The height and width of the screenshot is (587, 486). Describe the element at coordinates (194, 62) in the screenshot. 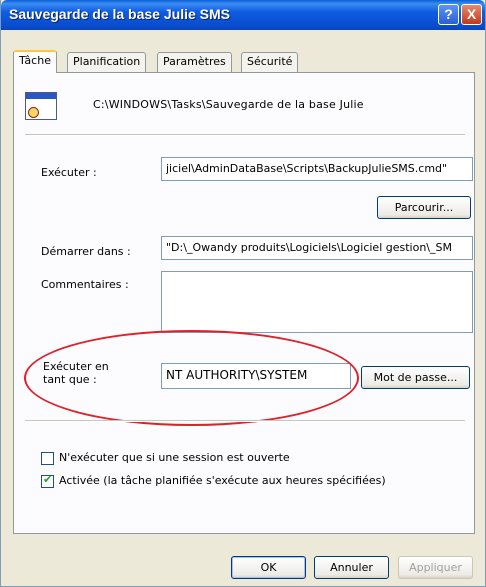

I see `tab-parametres: Paramètres` at that location.